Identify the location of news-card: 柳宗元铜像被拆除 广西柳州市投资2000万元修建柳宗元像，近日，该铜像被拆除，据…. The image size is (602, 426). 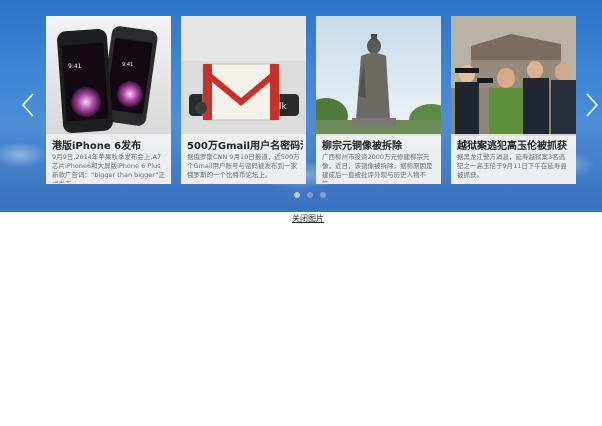
(378, 100).